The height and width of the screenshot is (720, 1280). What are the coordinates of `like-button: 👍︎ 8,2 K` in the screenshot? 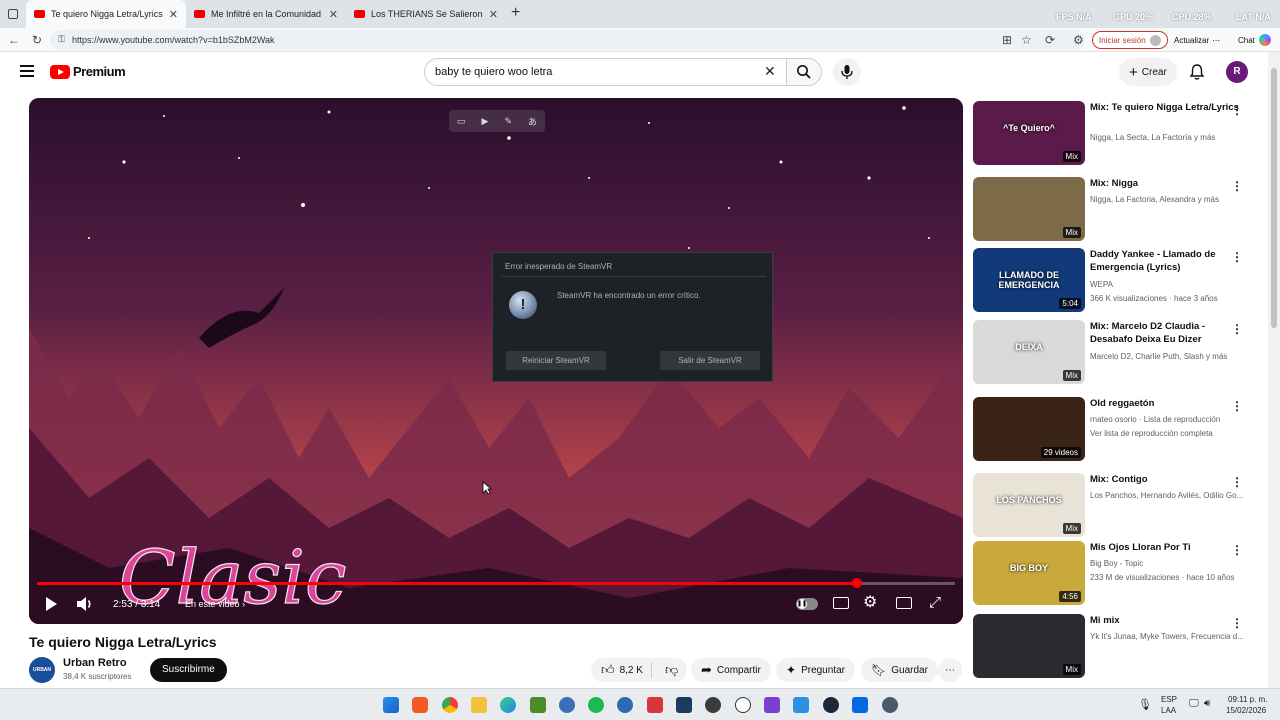 It's located at (621, 670).